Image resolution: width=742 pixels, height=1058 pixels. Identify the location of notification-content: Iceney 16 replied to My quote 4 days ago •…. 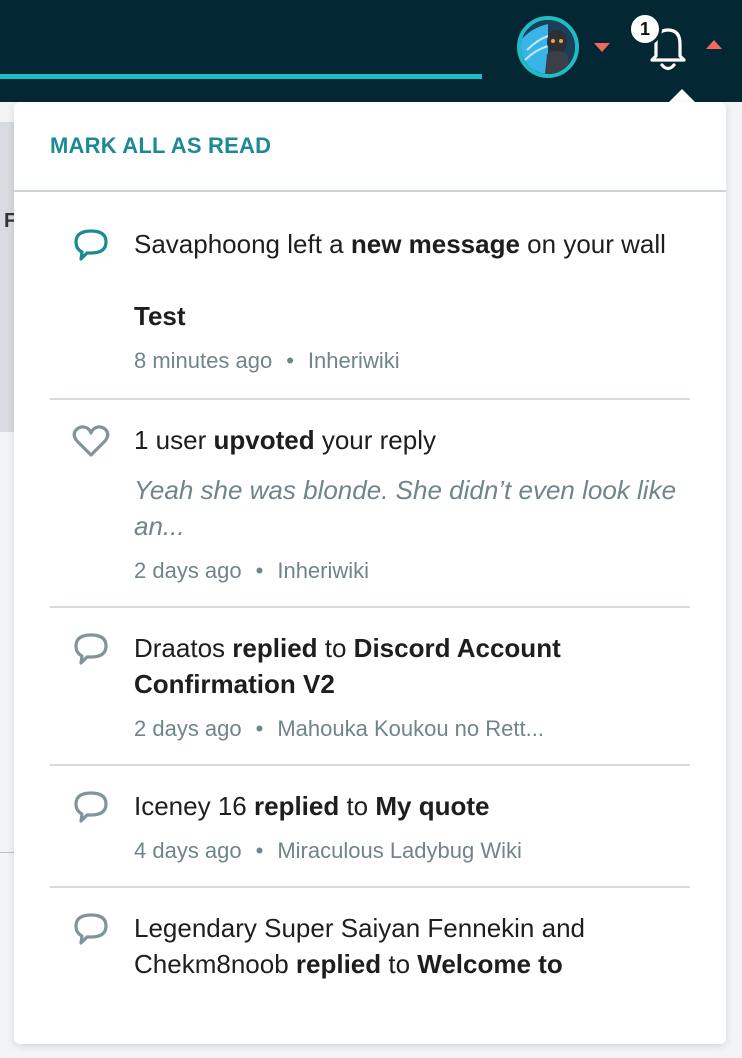
(412, 826).